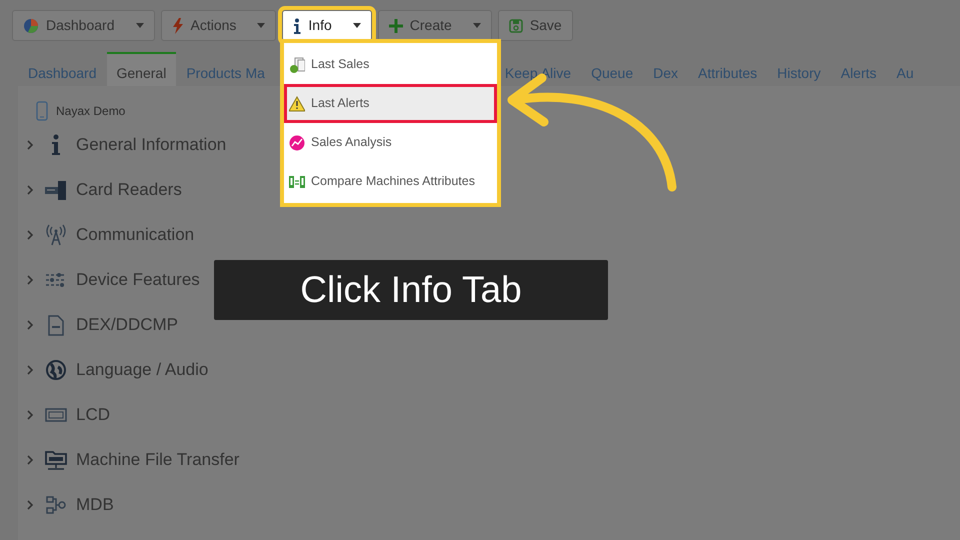 The height and width of the screenshot is (540, 960). I want to click on tab: Au, so click(905, 69).